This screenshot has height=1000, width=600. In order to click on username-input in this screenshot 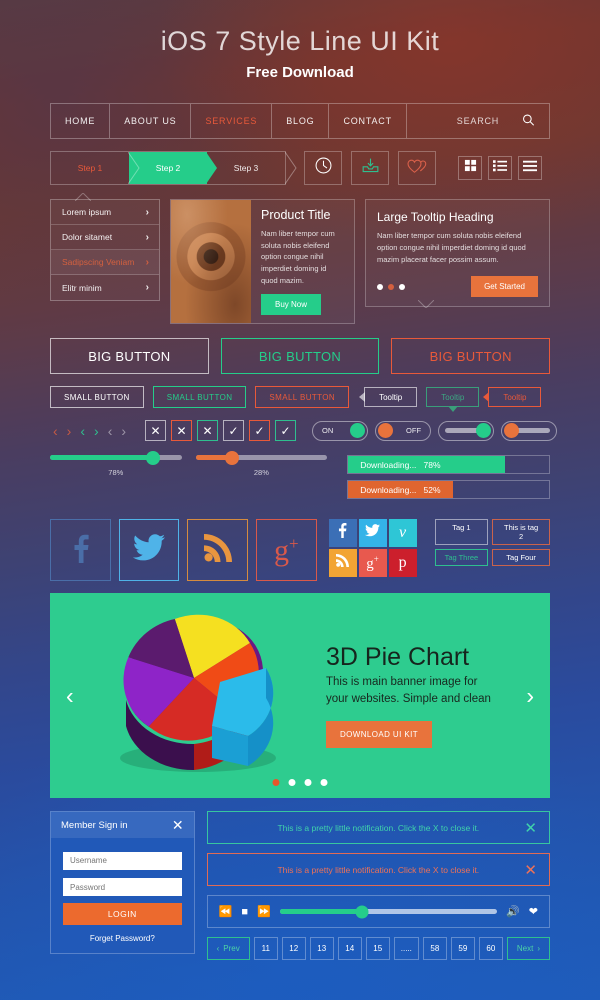, I will do `click(122, 860)`.